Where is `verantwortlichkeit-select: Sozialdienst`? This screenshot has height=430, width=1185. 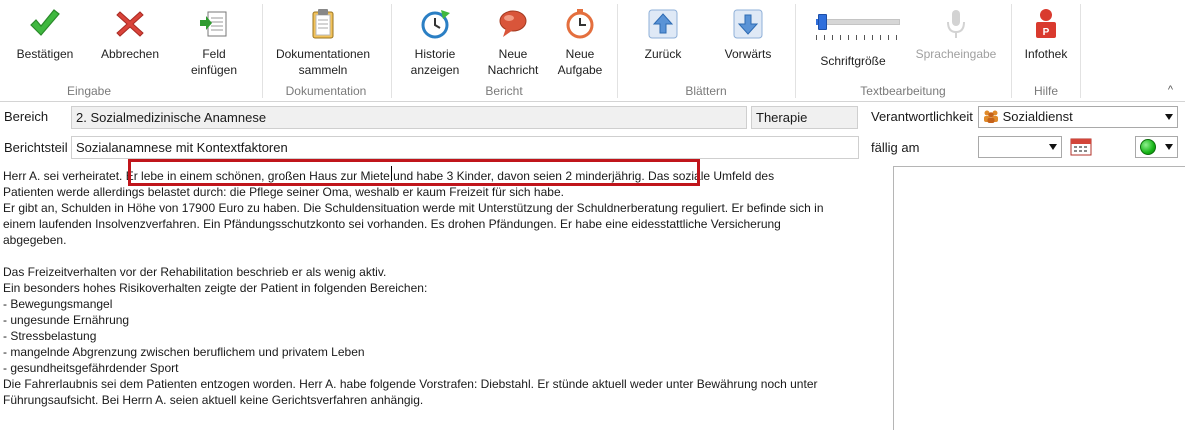 verantwortlichkeit-select: Sozialdienst is located at coordinates (1078, 117).